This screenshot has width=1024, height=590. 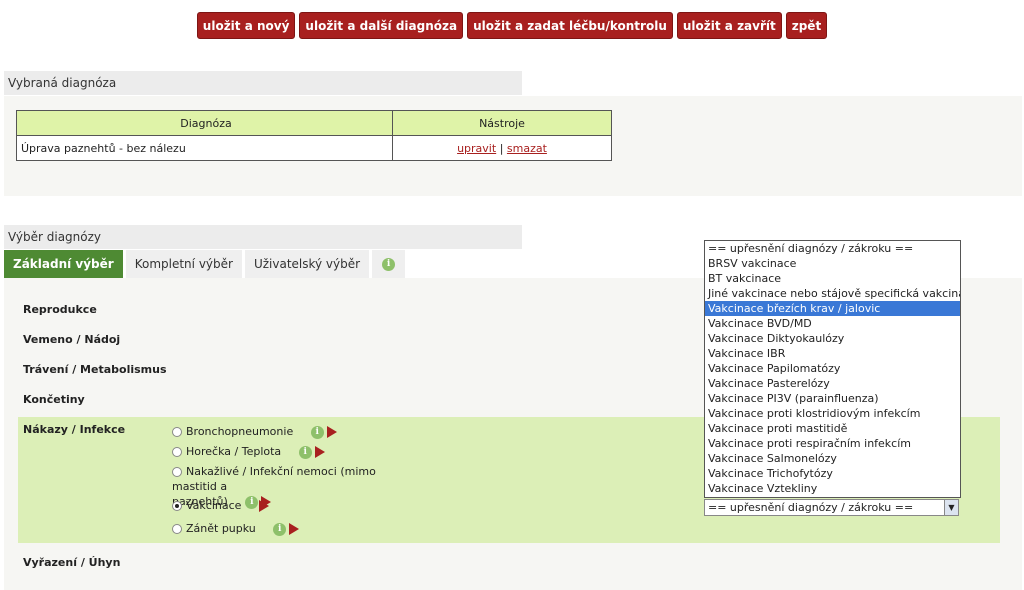 I want to click on dropdown-option: Vakcinace Pasterelózy, so click(x=832, y=383).